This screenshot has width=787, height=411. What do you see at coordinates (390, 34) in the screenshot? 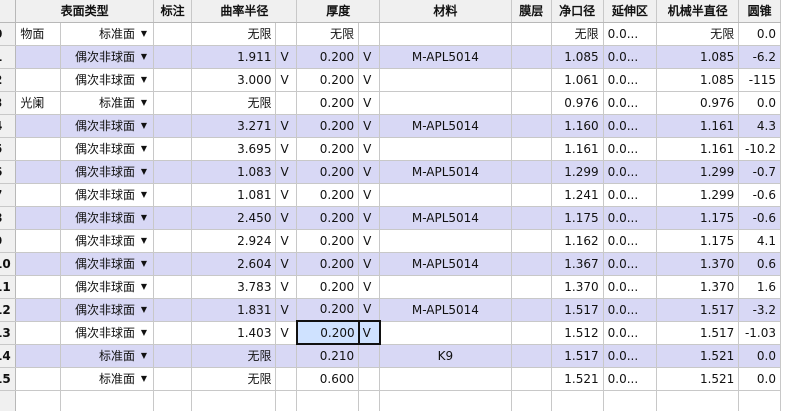
I see `surface-row: 0物面标准面▼无限无限无限0.0...无限0.0` at bounding box center [390, 34].